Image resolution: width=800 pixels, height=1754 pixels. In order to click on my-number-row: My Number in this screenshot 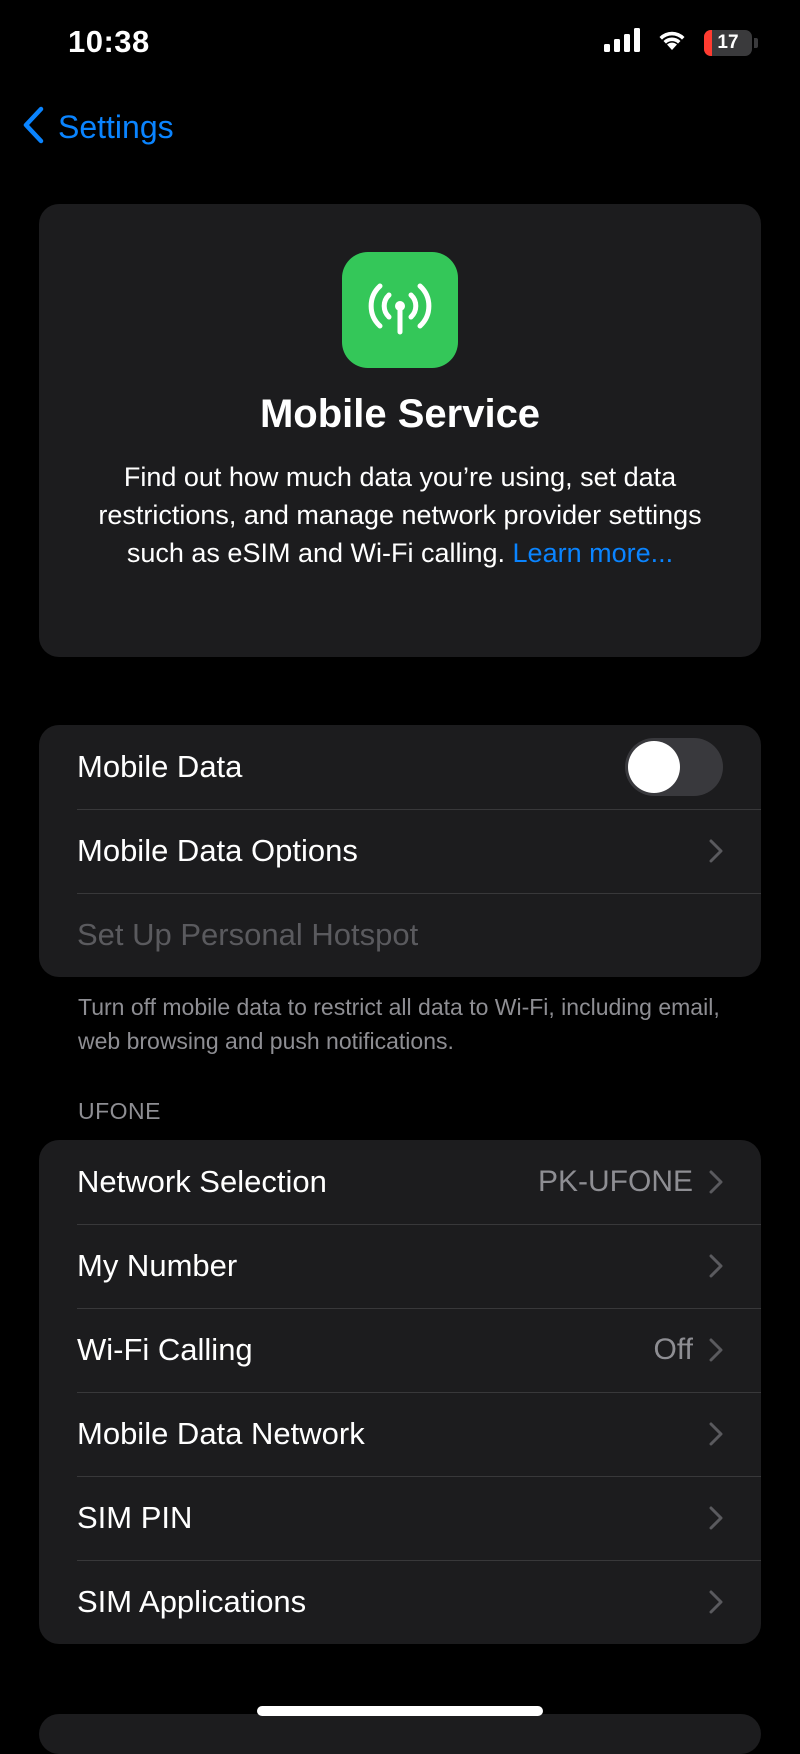, I will do `click(400, 1266)`.